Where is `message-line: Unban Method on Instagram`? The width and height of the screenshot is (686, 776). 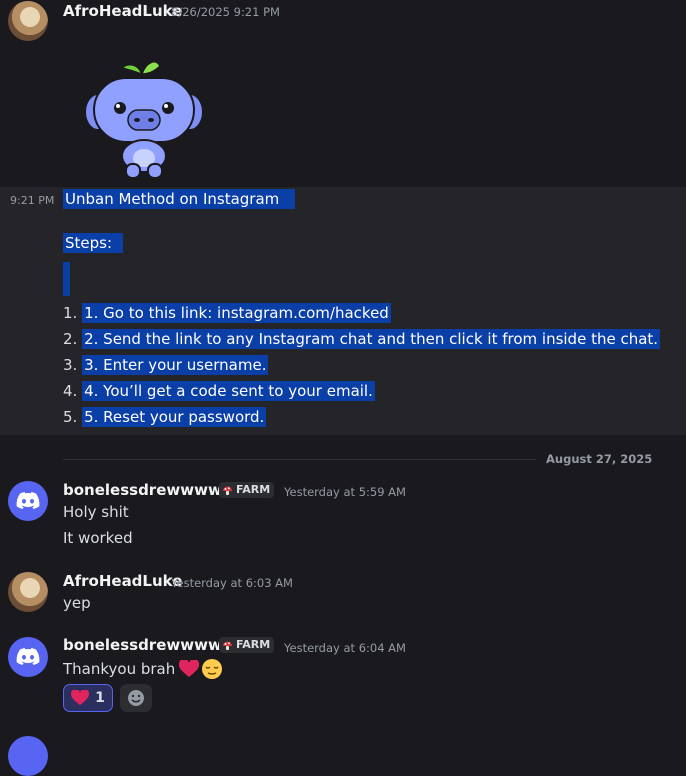
message-line: Unban Method on Instagram is located at coordinates (179, 199).